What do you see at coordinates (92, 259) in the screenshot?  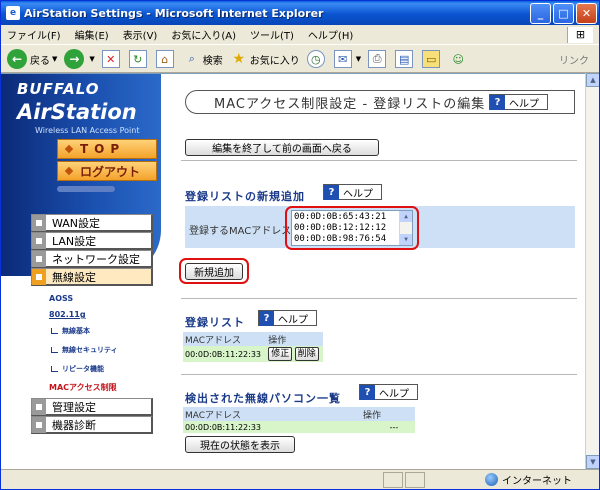 I see `sidebar-item-network: ネットワーク設定` at bounding box center [92, 259].